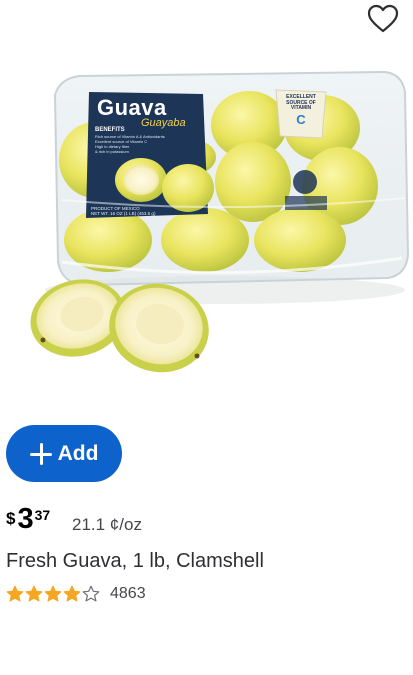 Image resolution: width=413 pixels, height=675 pixels. I want to click on favorite-button, so click(386, 23).